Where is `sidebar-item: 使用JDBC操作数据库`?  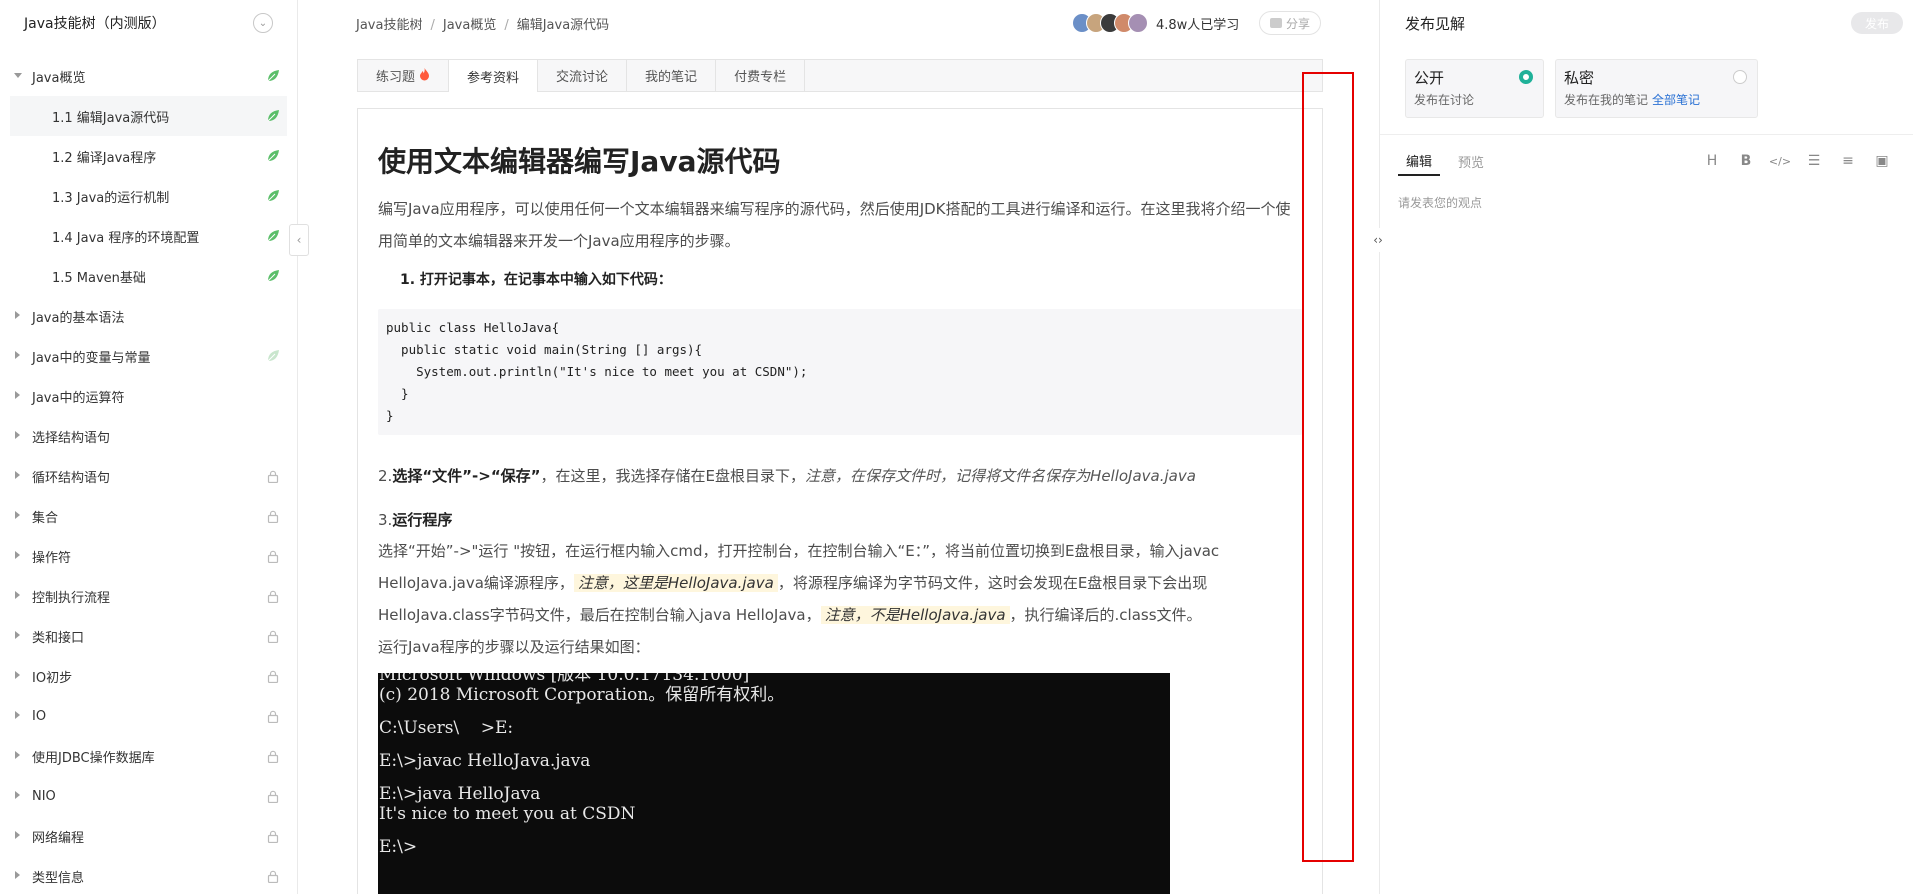
sidebar-item: 使用JDBC操作数据库 is located at coordinates (148, 756).